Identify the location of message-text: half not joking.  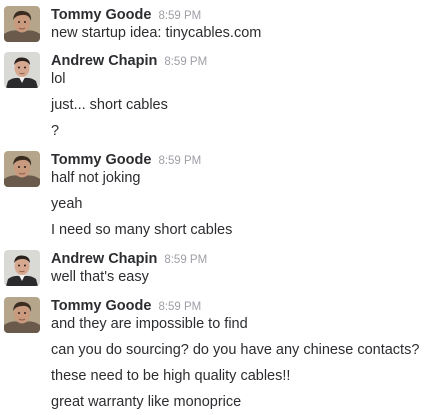
(96, 178).